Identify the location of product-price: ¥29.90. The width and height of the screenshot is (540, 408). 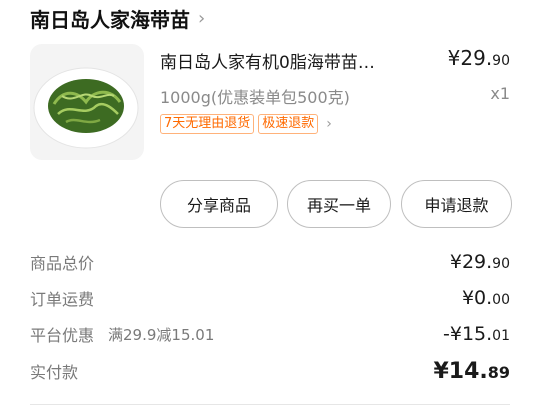
(478, 58).